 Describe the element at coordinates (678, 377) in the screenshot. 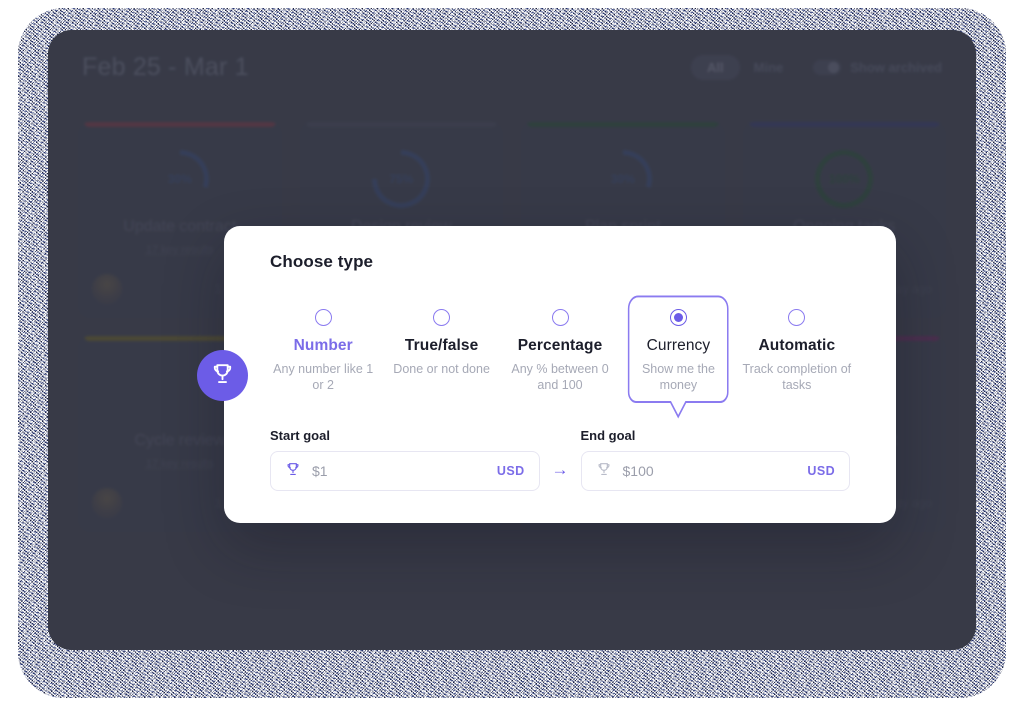

I see `type-description: Show me the money` at that location.